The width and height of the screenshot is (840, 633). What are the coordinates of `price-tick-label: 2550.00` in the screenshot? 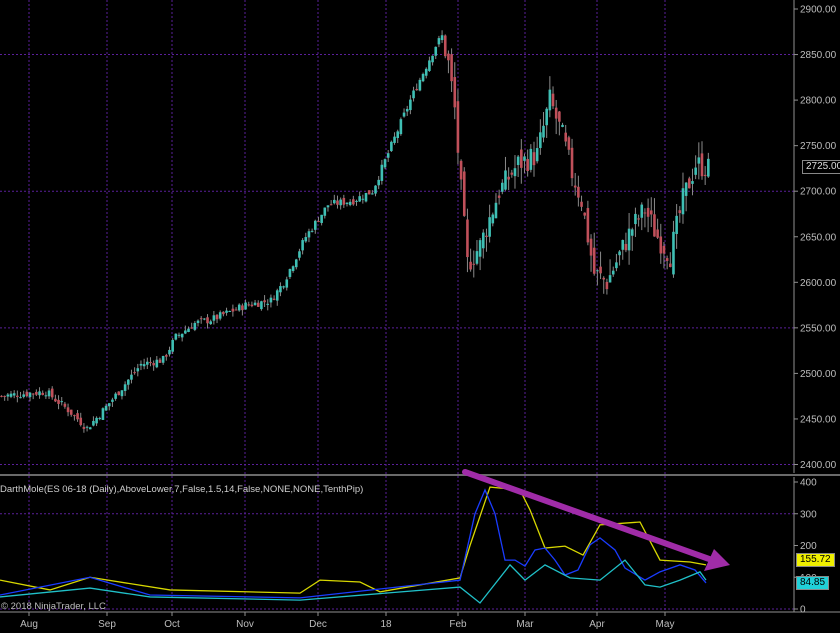 It's located at (818, 328).